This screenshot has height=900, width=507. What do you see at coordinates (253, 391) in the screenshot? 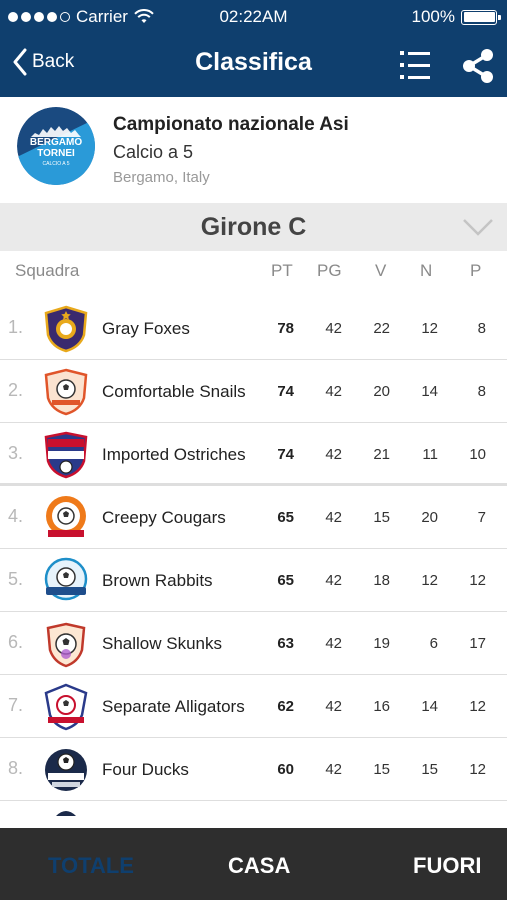
I see `table-row: 2. Comfortable Snails 74 42 20 14 8` at bounding box center [253, 391].